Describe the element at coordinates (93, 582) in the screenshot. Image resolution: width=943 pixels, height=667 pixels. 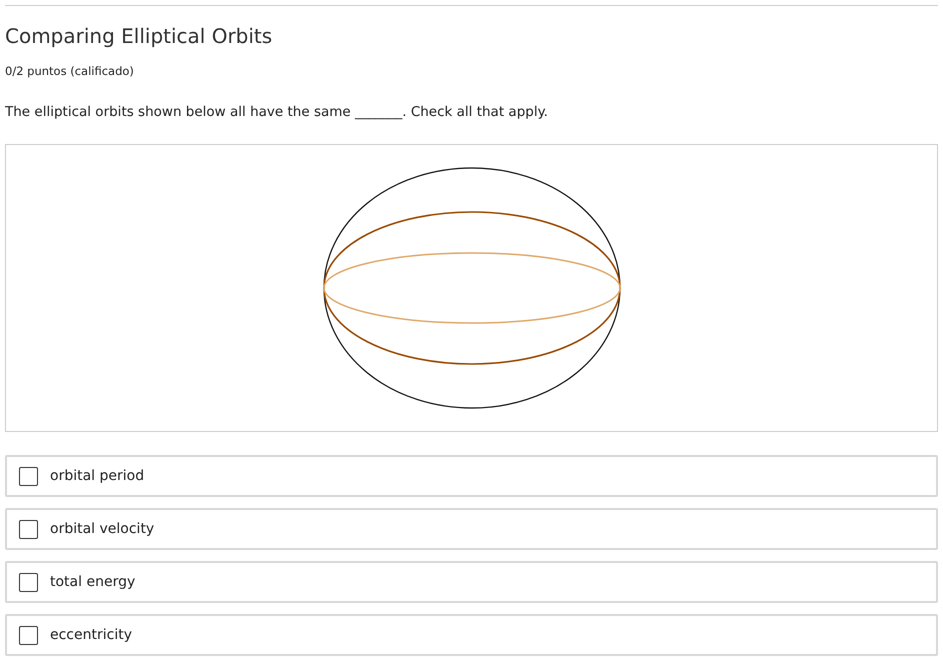
I see `option-label: total energy` at that location.